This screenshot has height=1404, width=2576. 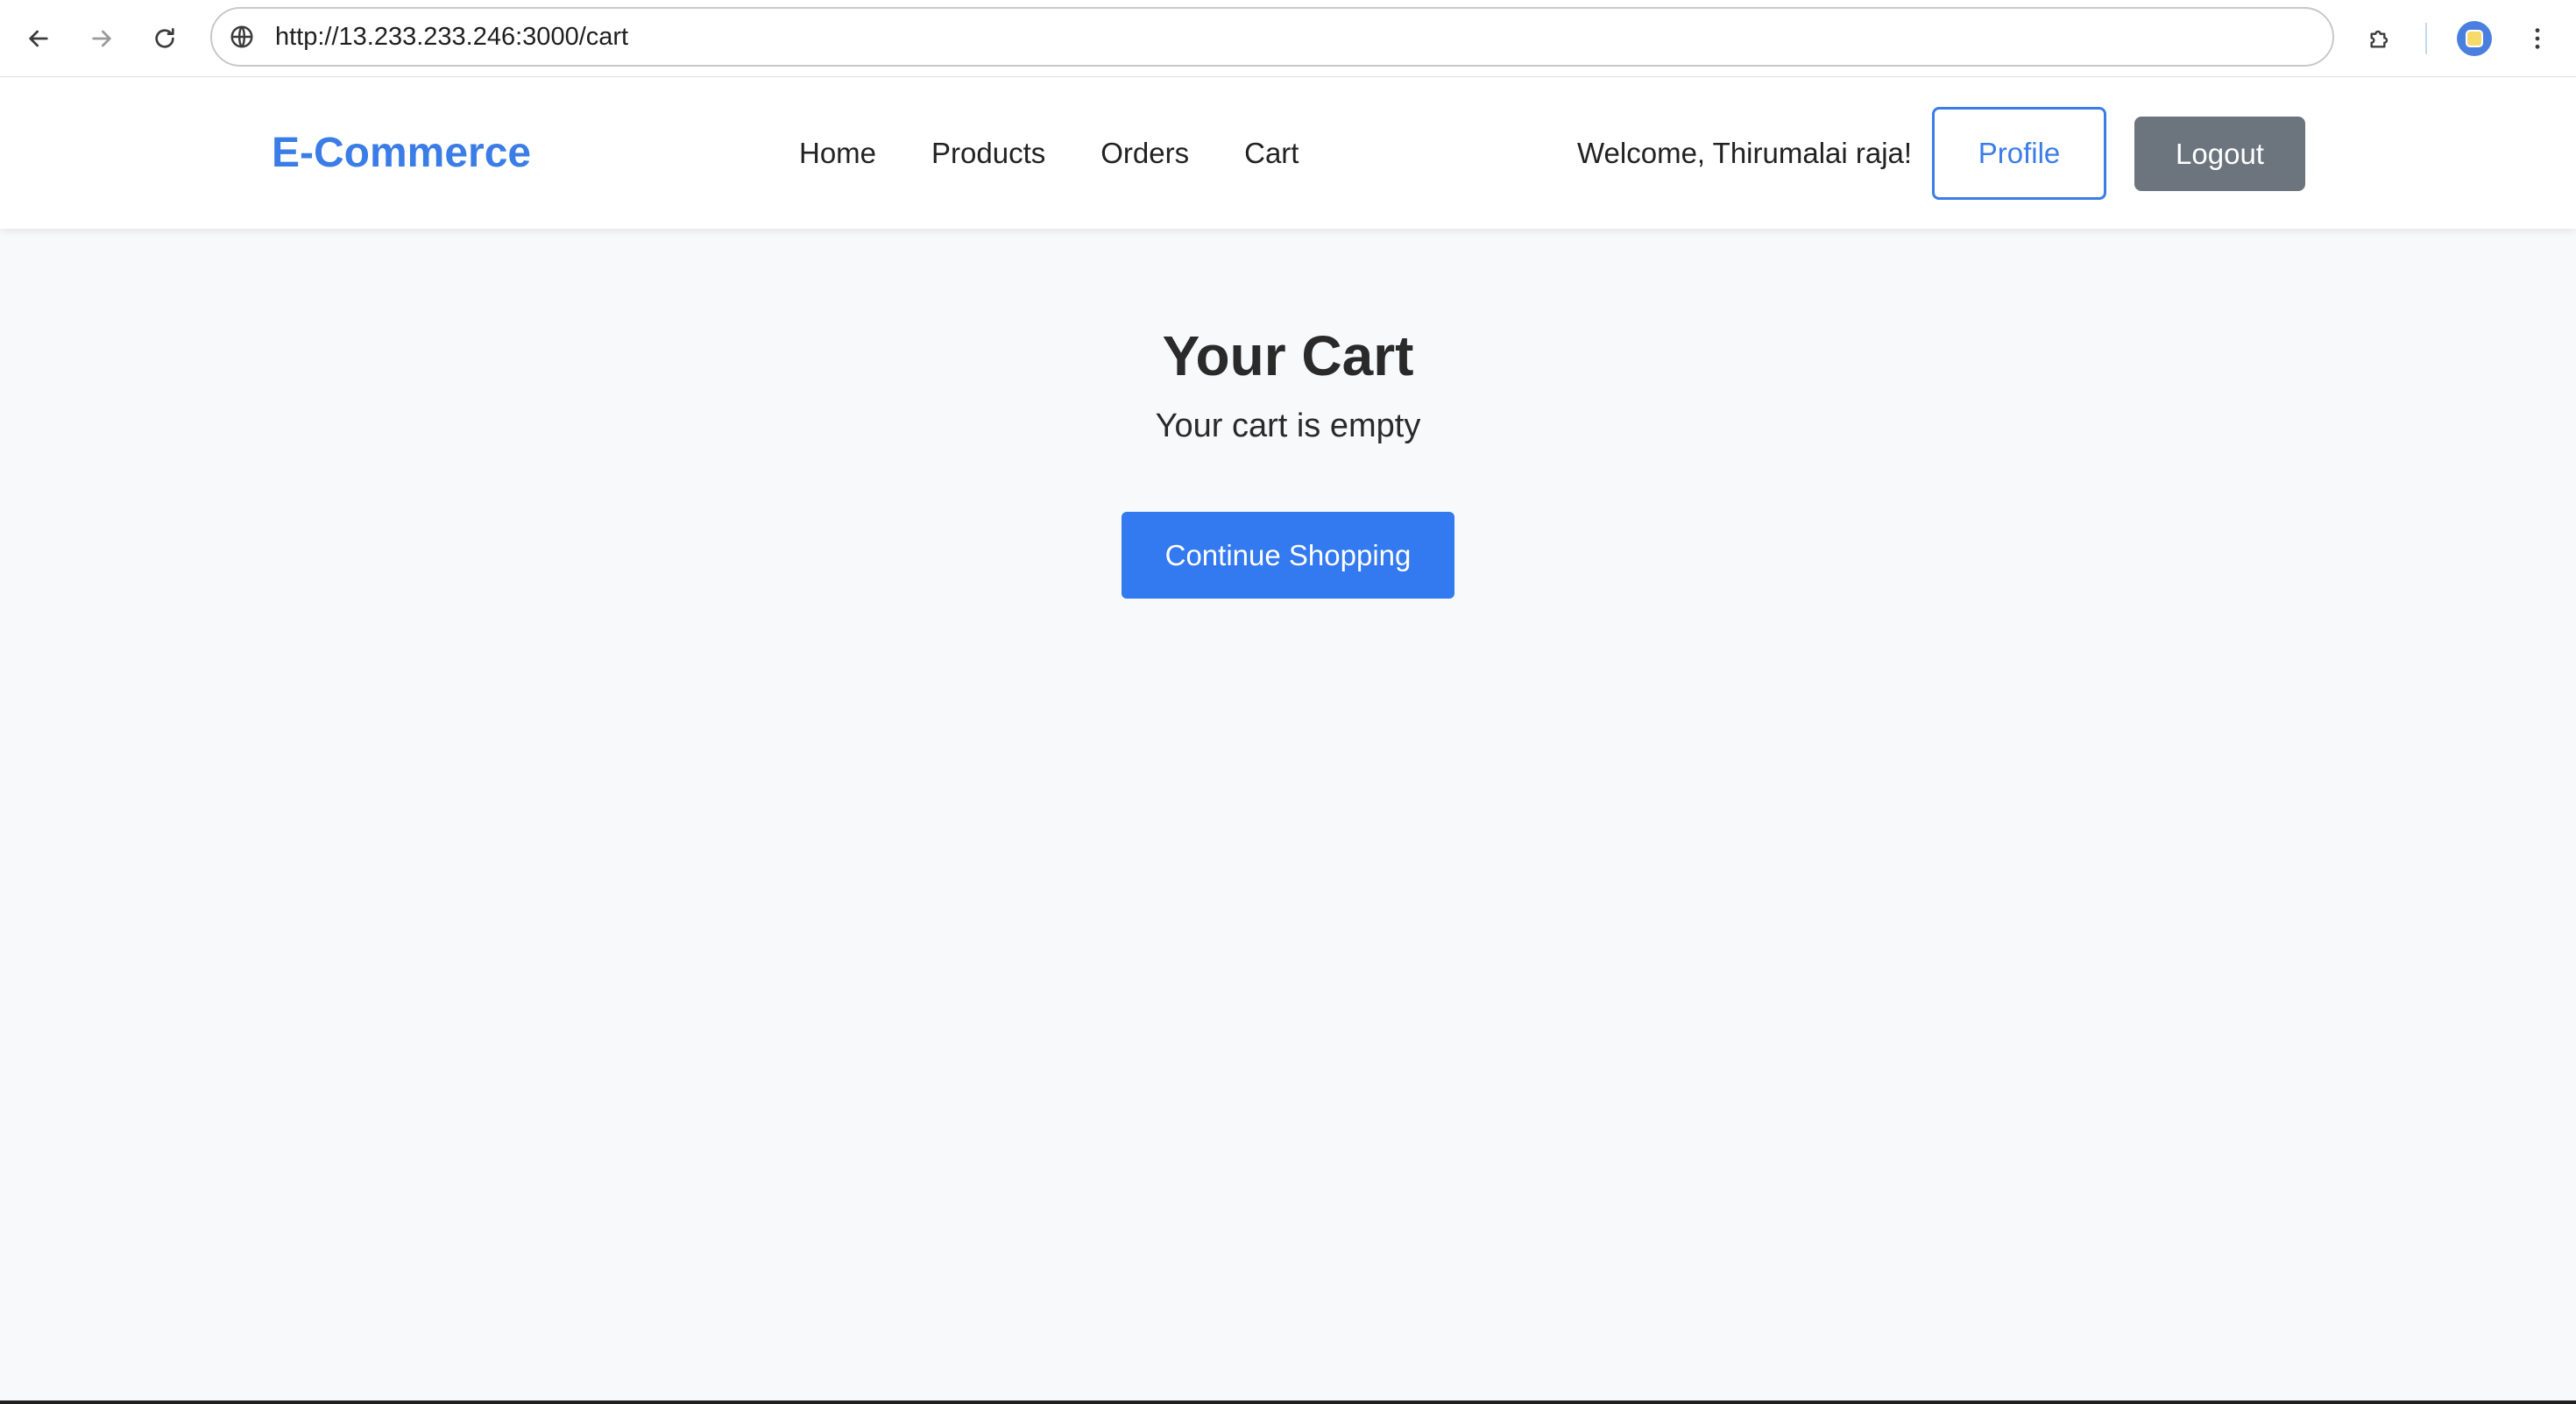 I want to click on site-info-button, so click(x=242, y=37).